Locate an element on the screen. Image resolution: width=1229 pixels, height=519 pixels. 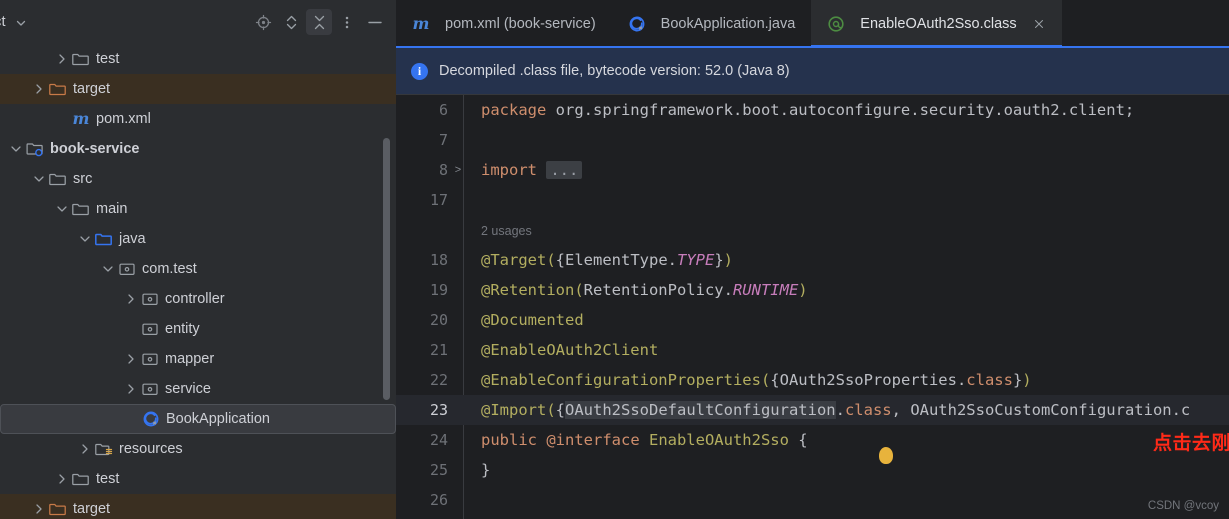
tree-item-resources: resources is located at coordinates (198, 449).